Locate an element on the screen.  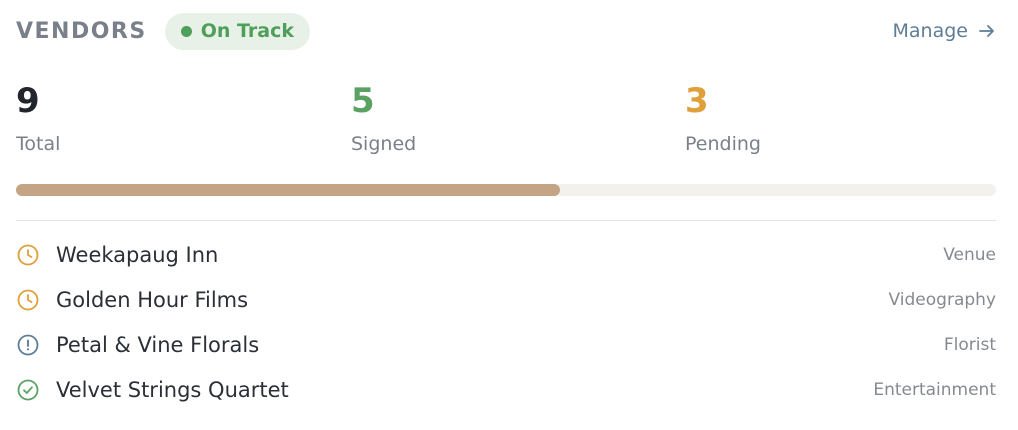
stat-total-label: Total is located at coordinates (38, 144).